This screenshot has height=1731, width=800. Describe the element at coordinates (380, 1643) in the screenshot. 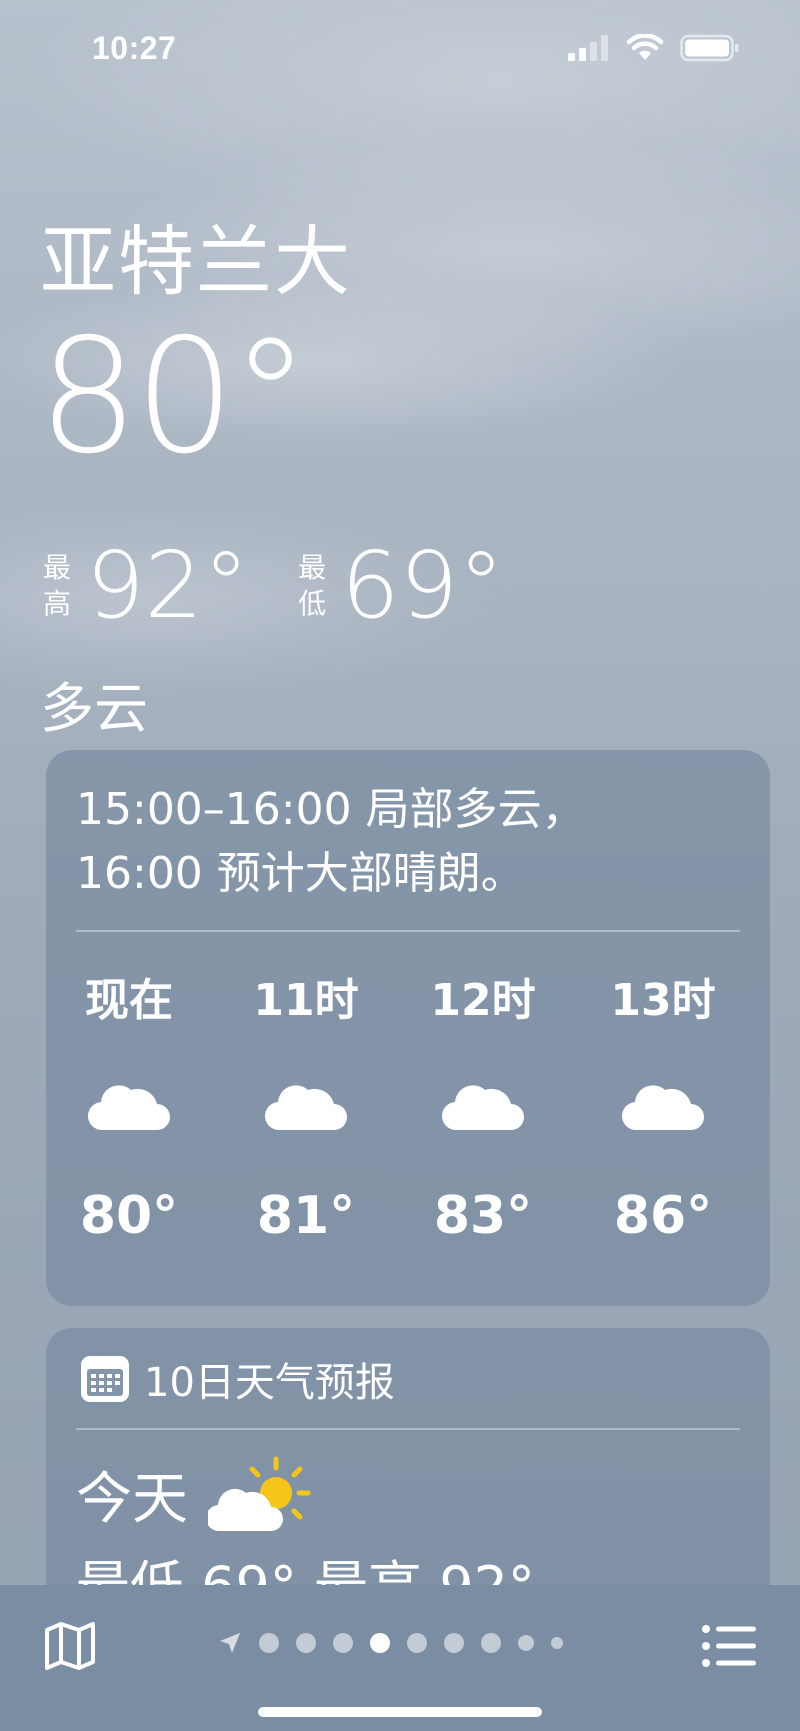

I see `page-dot-active` at that location.